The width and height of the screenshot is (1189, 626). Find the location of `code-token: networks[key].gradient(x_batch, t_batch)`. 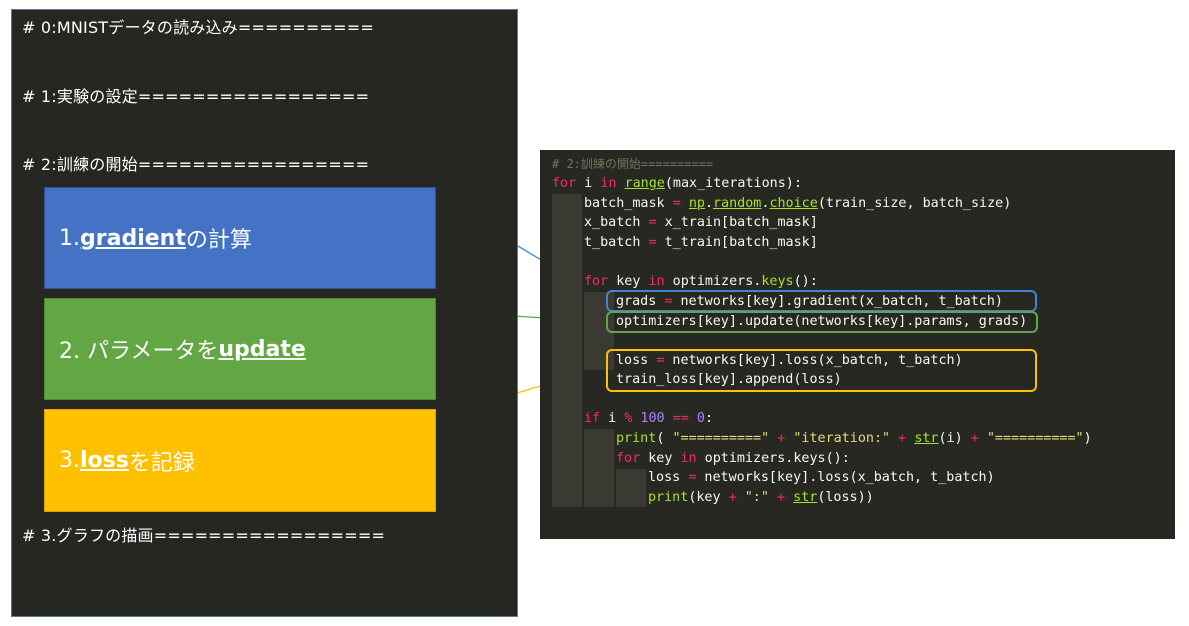

code-token: networks[key].gradient(x_batch, t_batch) is located at coordinates (837, 301).